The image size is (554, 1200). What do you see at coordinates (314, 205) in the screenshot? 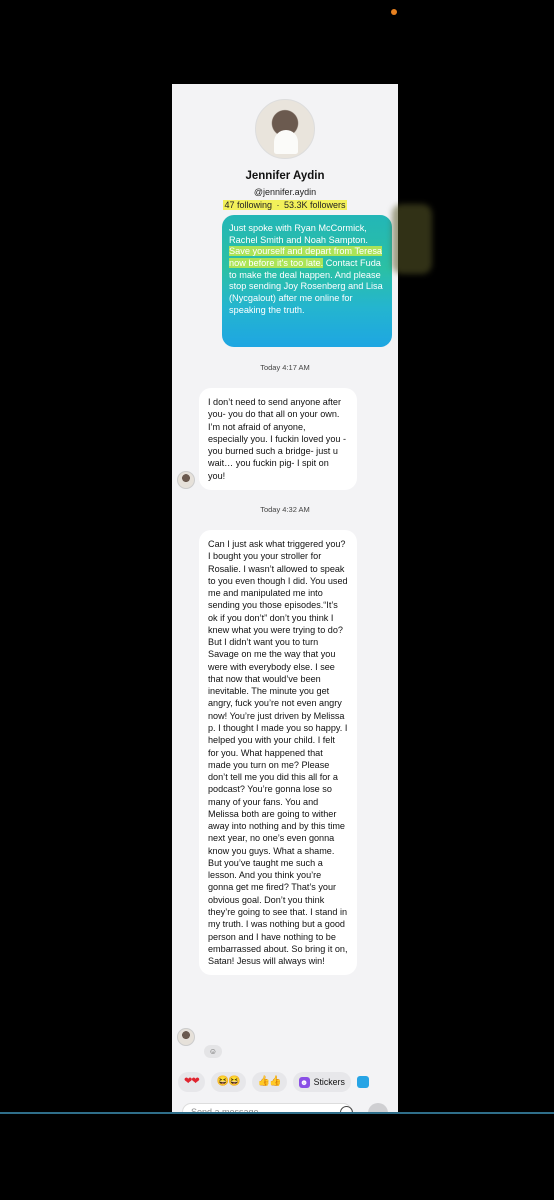
I see `followers-count: 53.3K followers` at bounding box center [314, 205].